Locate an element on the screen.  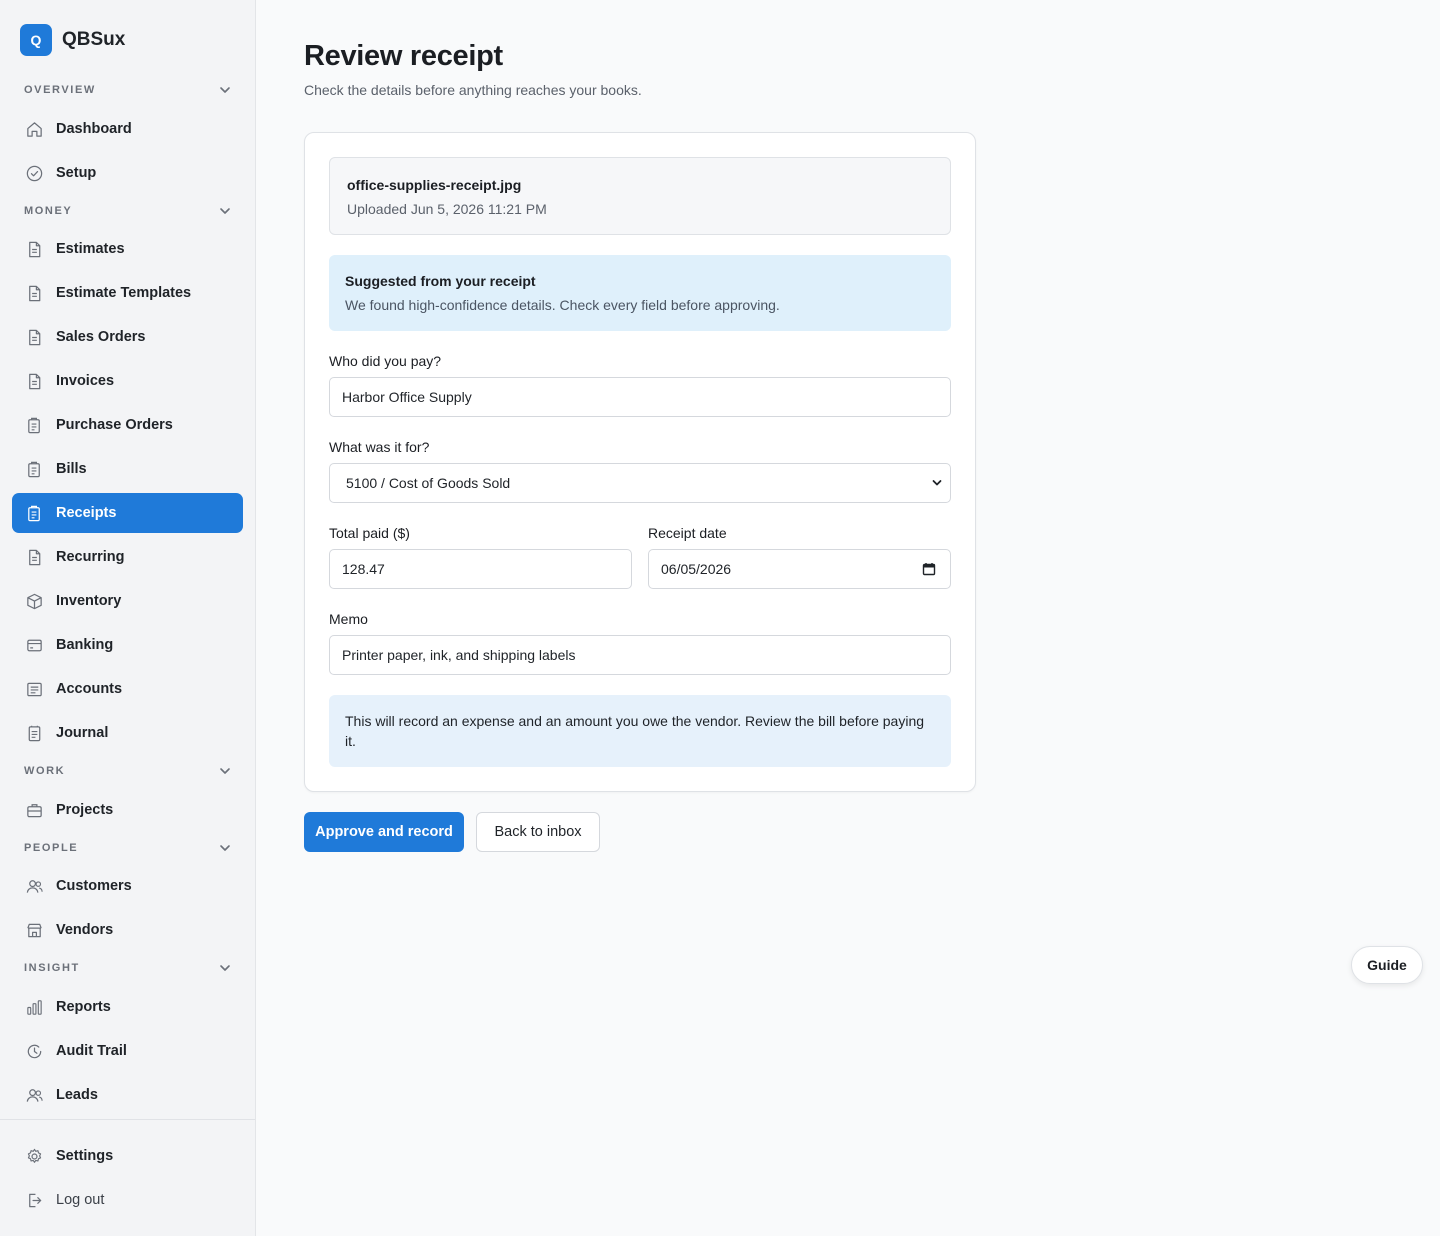
sidebar-item-receipts: Receipts is located at coordinates (127, 513).